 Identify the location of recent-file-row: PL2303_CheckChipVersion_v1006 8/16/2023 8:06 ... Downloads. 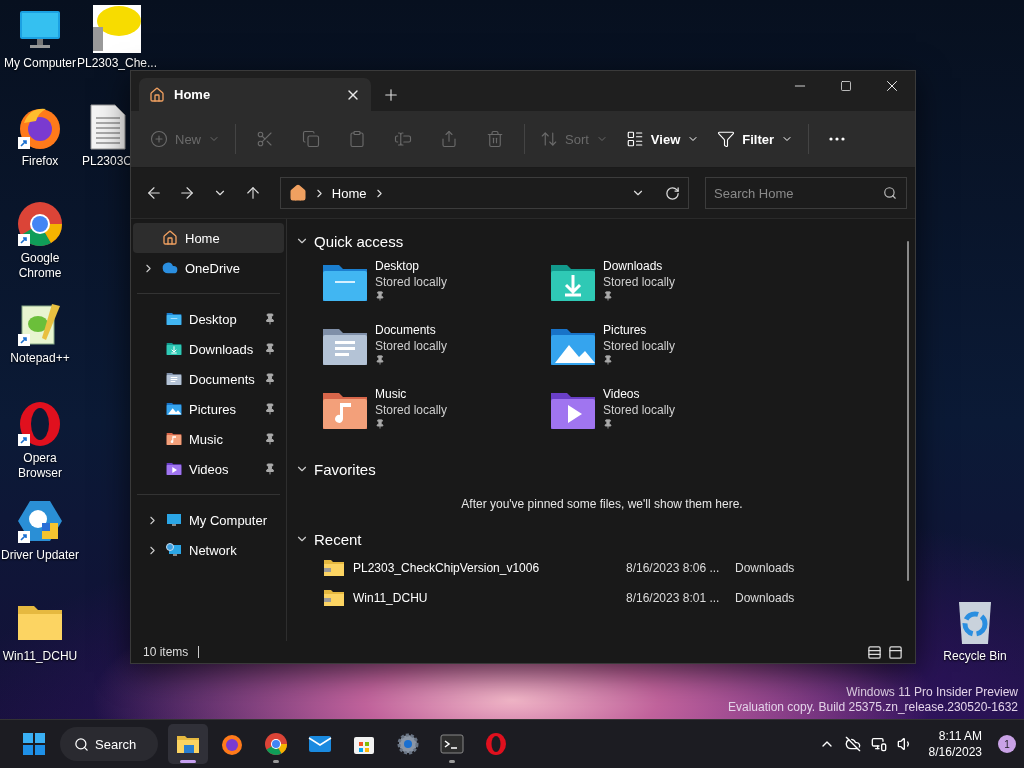
(605, 568).